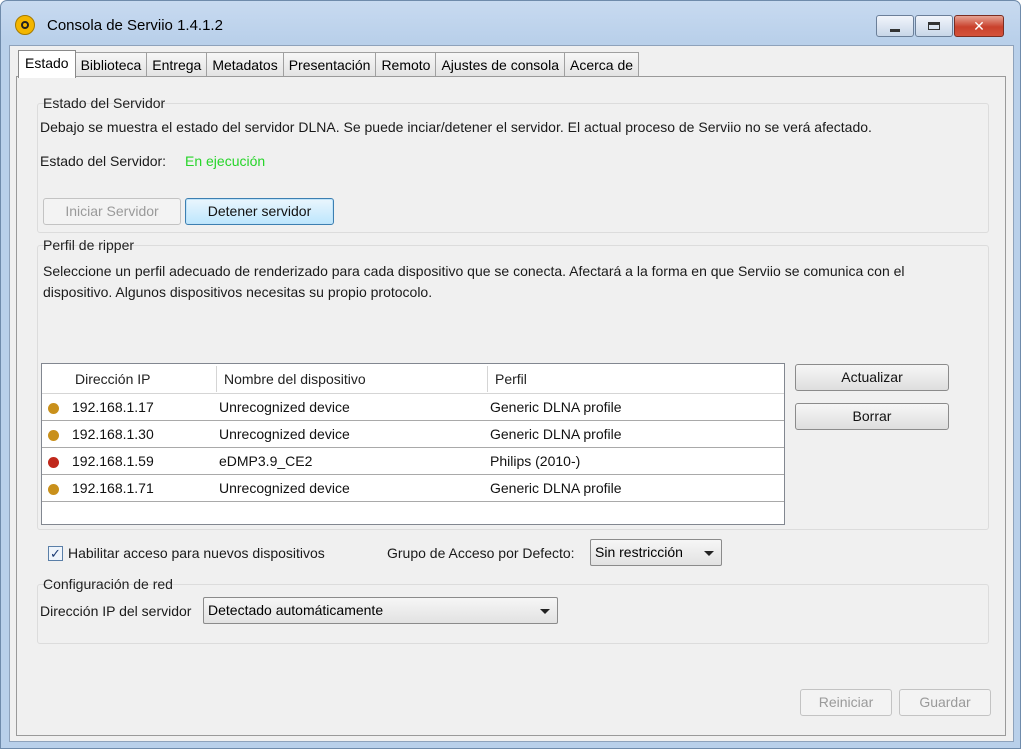 This screenshot has width=1023, height=751. I want to click on table-row: 192.168.1.59 eDMP3.9_CE2 Philips (2010-), so click(413, 461).